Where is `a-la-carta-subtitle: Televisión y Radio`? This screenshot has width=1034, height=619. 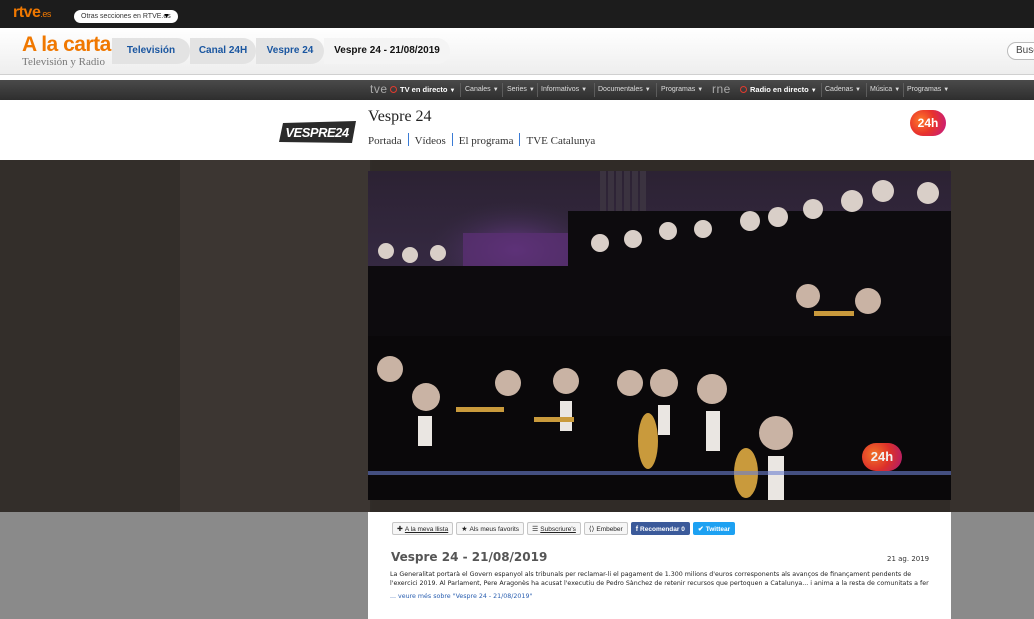
a-la-carta-subtitle: Televisión y Radio is located at coordinates (63, 62).